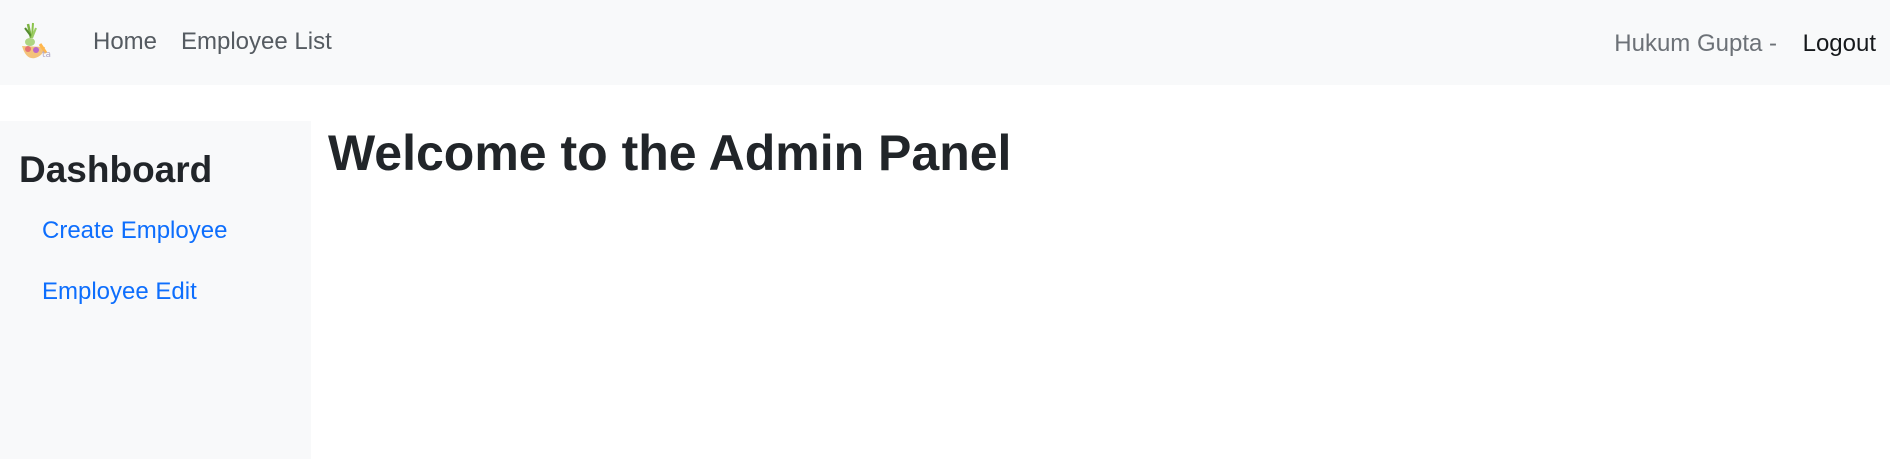 This screenshot has width=1890, height=459. What do you see at coordinates (116, 169) in the screenshot?
I see `sidebar-title: Dashboard` at bounding box center [116, 169].